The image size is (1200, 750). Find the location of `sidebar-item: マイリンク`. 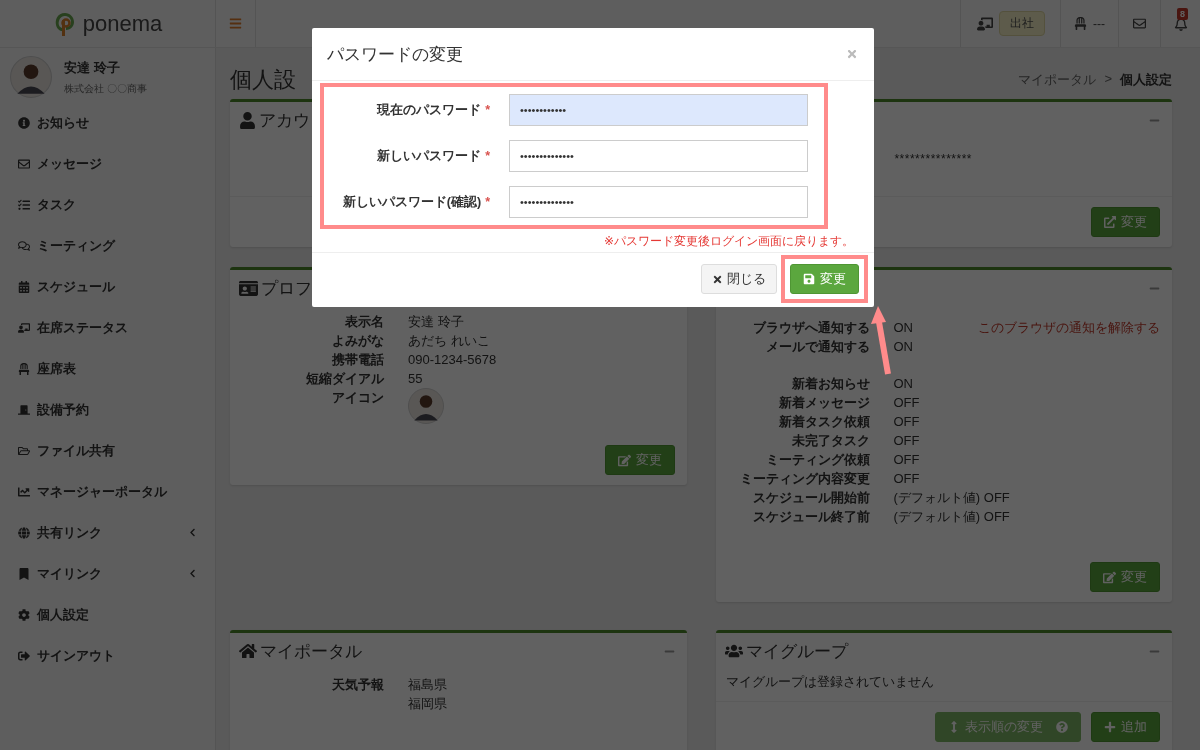

sidebar-item: マイリンク is located at coordinates (107, 573).